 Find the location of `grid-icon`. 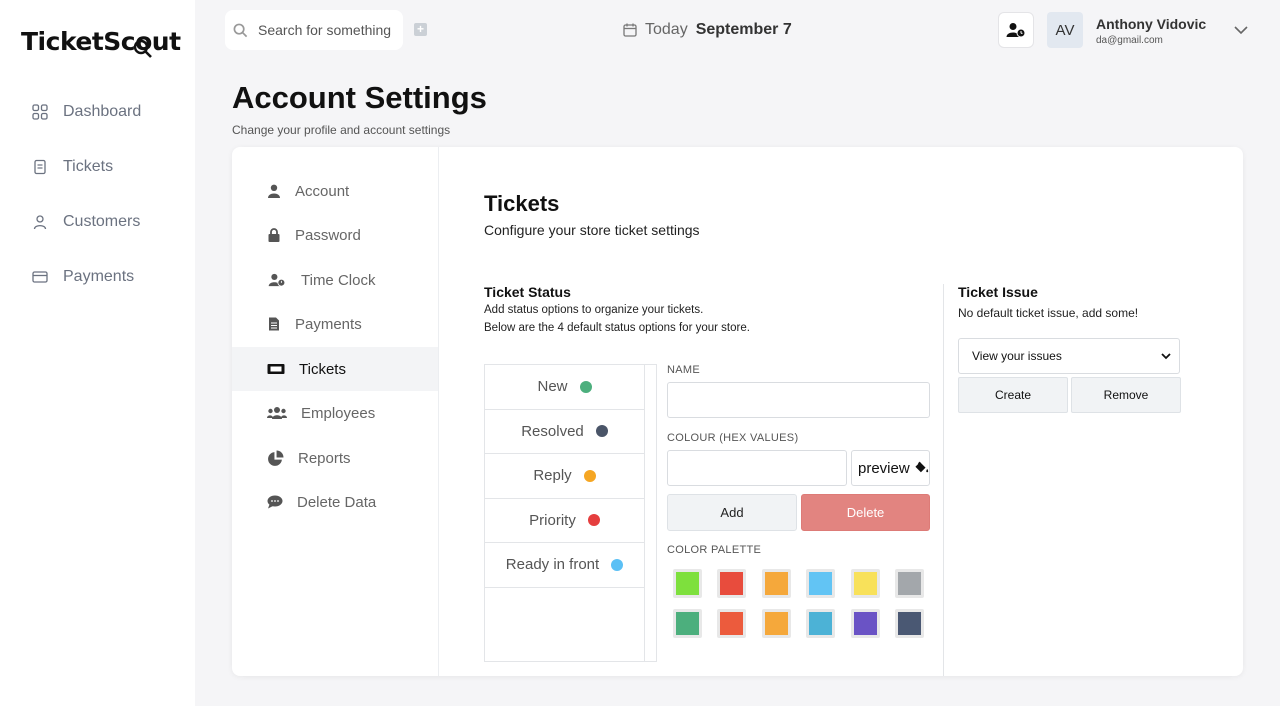

grid-icon is located at coordinates (40, 112).